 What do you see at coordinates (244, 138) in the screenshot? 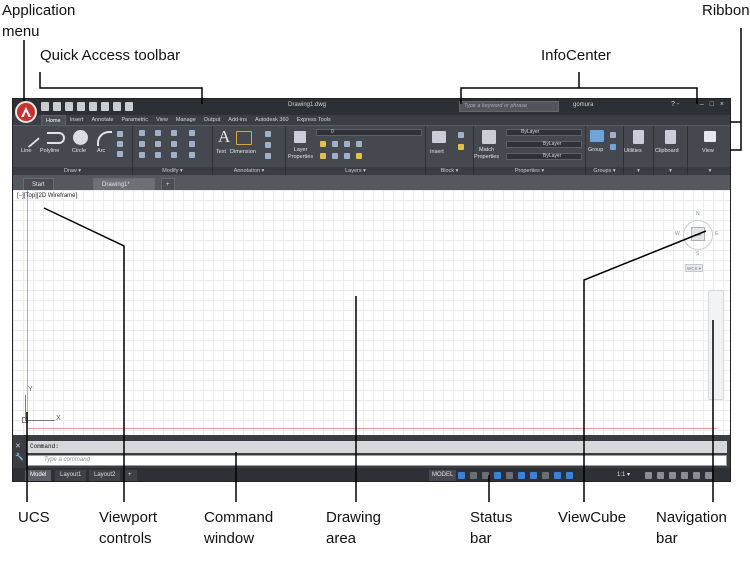
I see `dimension-icon` at bounding box center [244, 138].